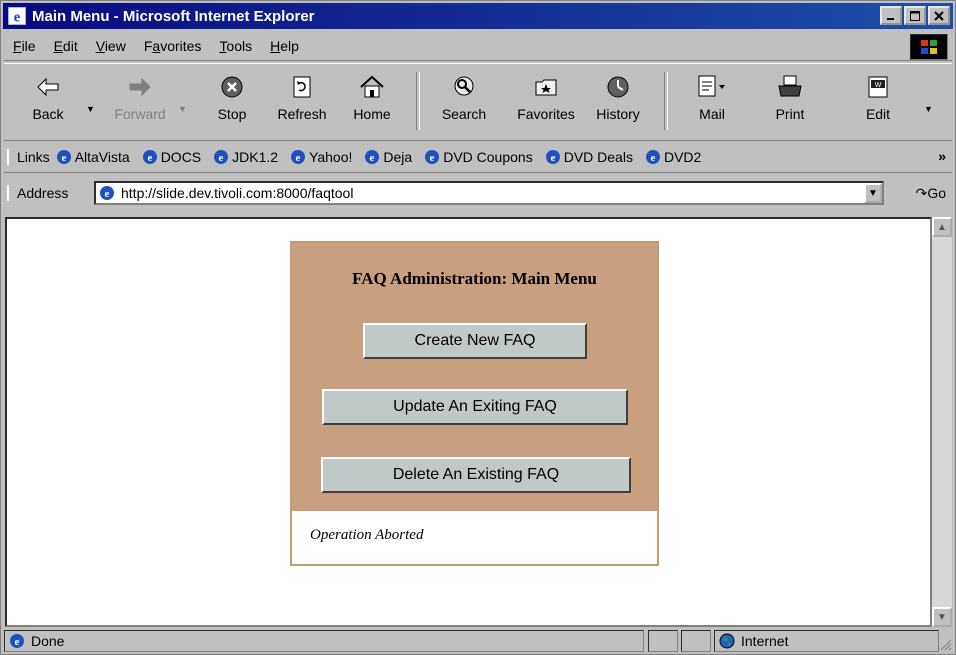 This screenshot has width=956, height=655. Describe the element at coordinates (66, 46) in the screenshot. I see `menu-edit: Edit` at that location.